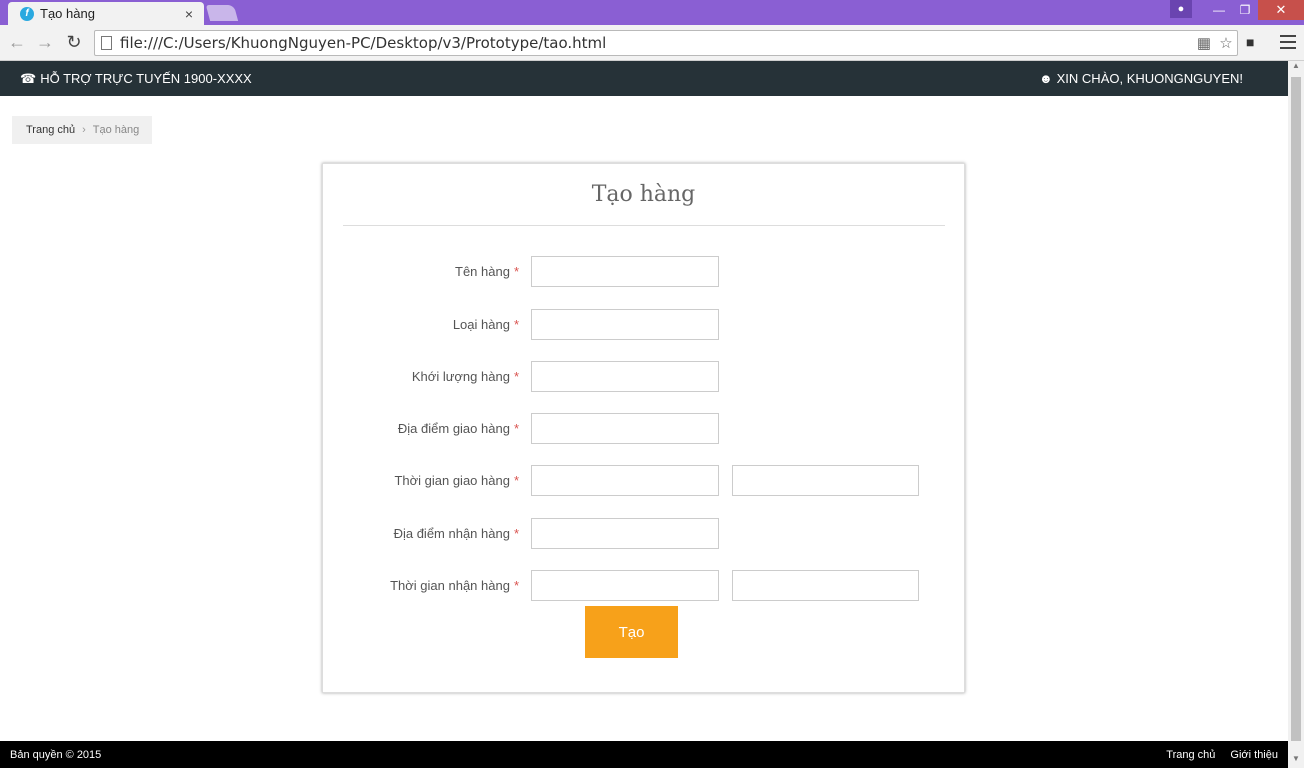 This screenshot has height=768, width=1304. Describe the element at coordinates (625, 428) in the screenshot. I see `dia-diem-giao-input` at that location.